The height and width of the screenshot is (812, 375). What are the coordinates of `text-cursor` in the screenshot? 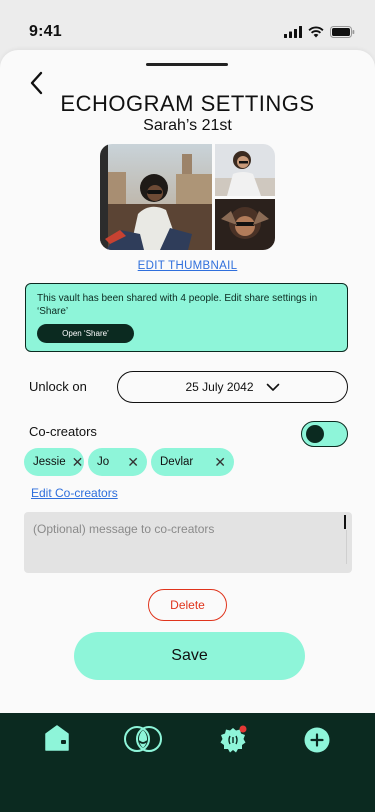 It's located at (345, 522).